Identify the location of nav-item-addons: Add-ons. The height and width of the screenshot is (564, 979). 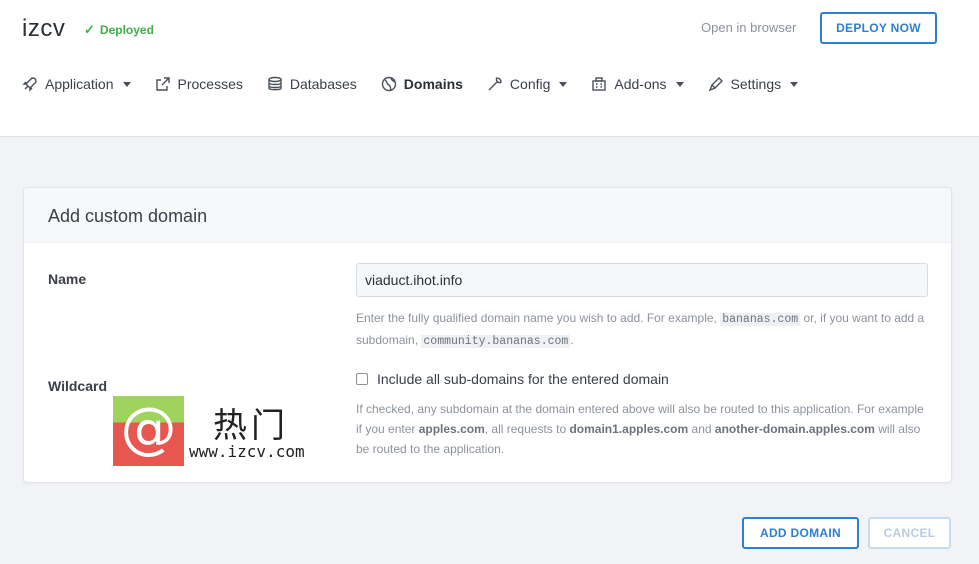
(637, 84).